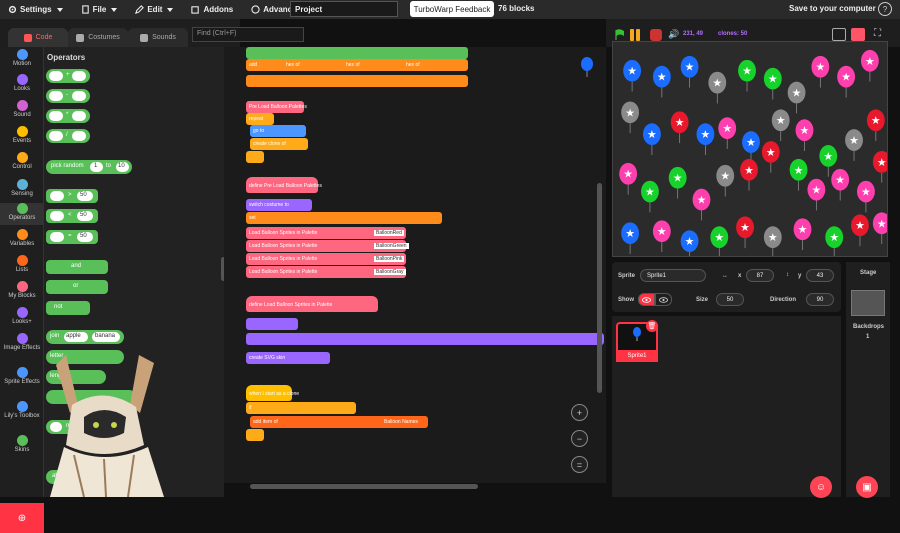  I want to click on add-sprite-button: ☺, so click(821, 487).